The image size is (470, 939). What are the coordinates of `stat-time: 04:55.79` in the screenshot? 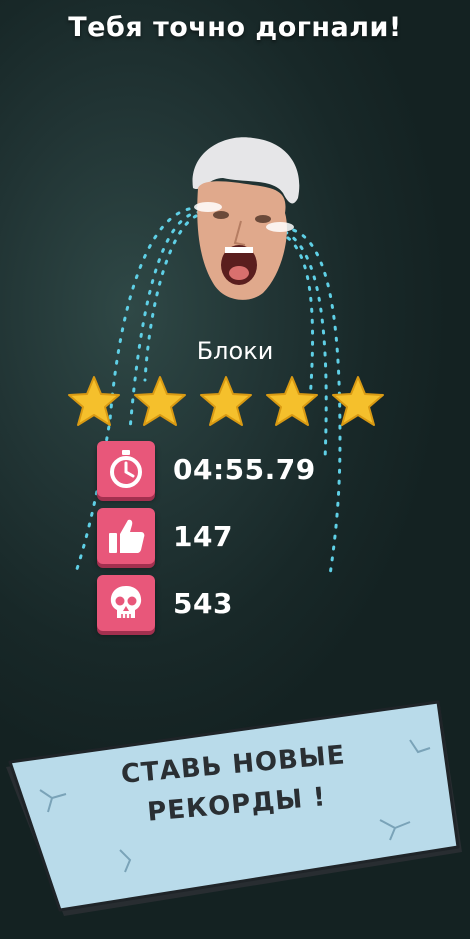 It's located at (206, 469).